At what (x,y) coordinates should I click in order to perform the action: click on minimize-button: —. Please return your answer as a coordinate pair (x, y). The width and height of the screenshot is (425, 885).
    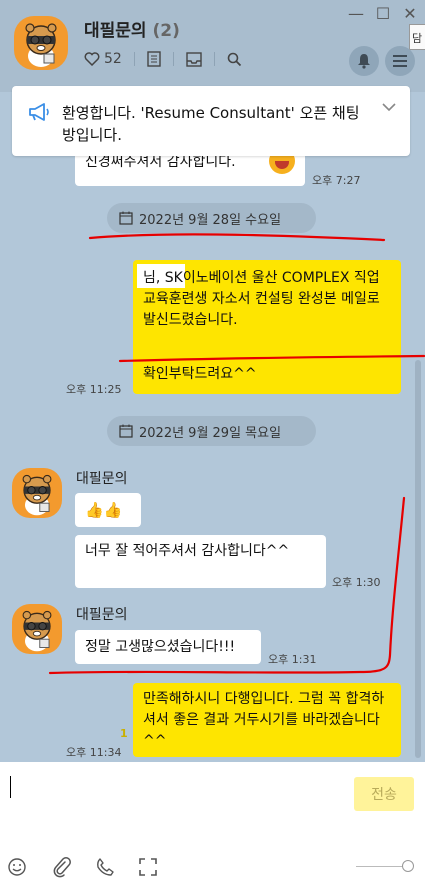
    Looking at the image, I should click on (356, 14).